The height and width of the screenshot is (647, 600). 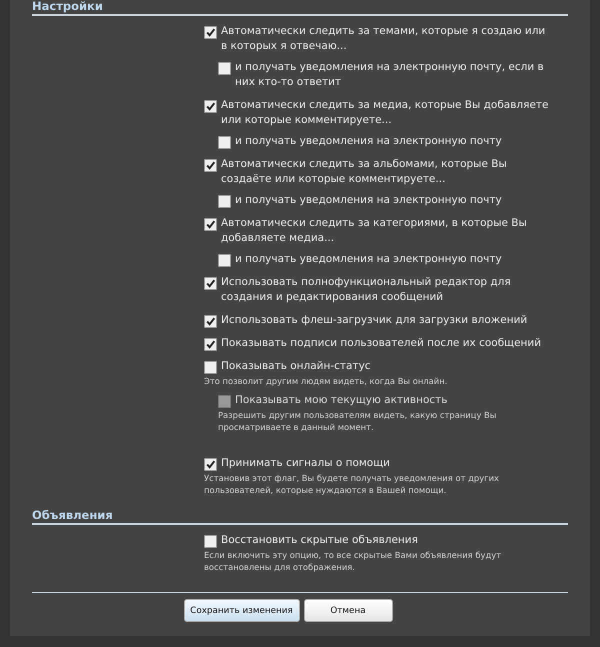 I want to click on option-label: Показывать мою текущую активность, so click(x=341, y=400).